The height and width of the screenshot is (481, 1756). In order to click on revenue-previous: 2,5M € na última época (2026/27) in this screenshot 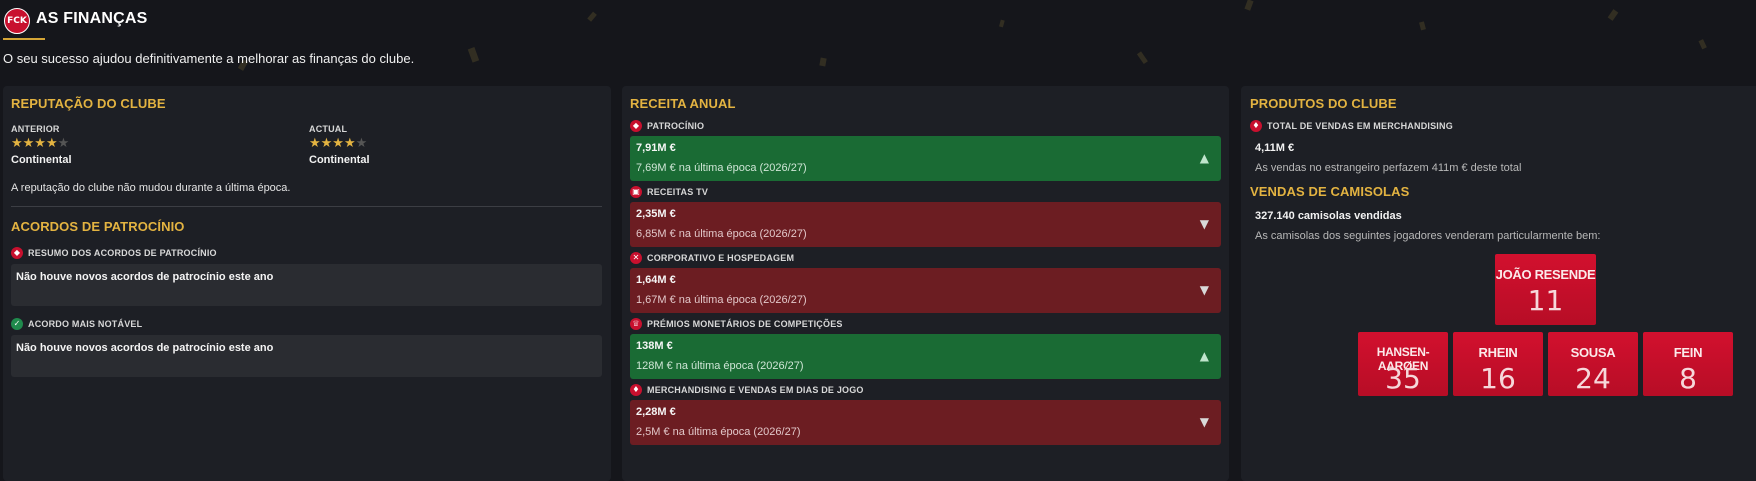, I will do `click(718, 432)`.